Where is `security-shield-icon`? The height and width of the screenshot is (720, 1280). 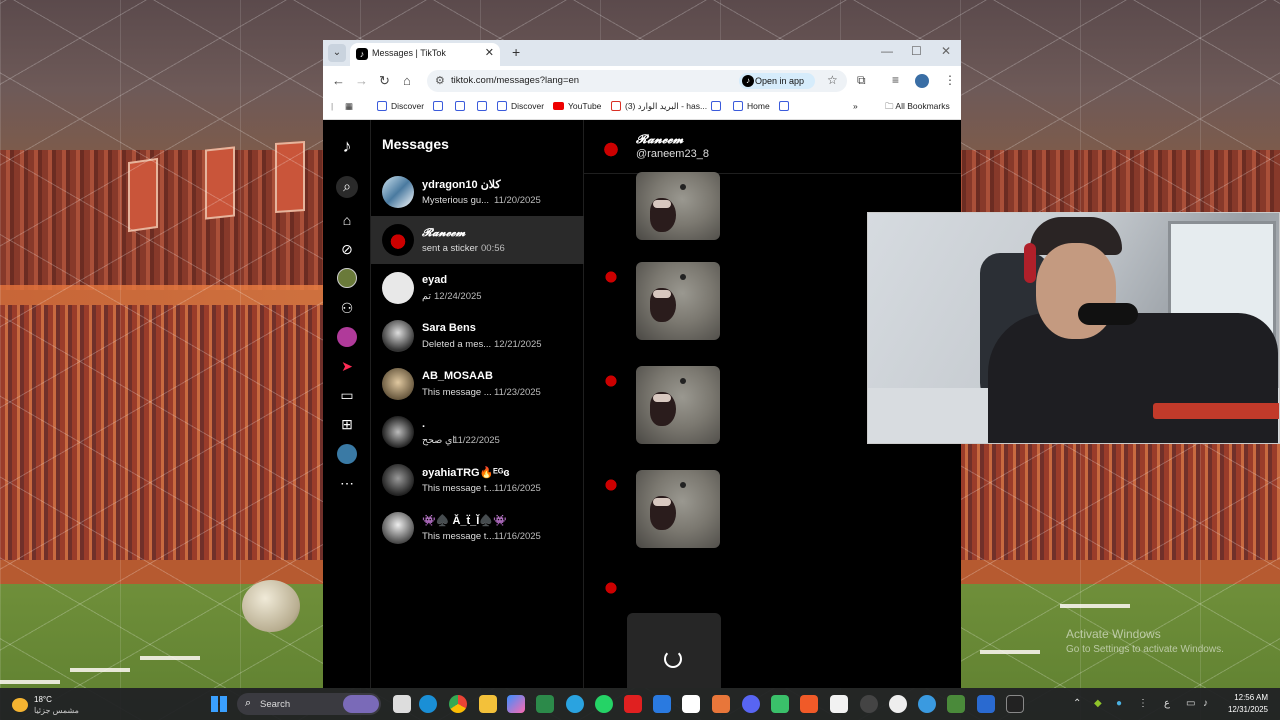
security-shield-icon is located at coordinates (986, 704).